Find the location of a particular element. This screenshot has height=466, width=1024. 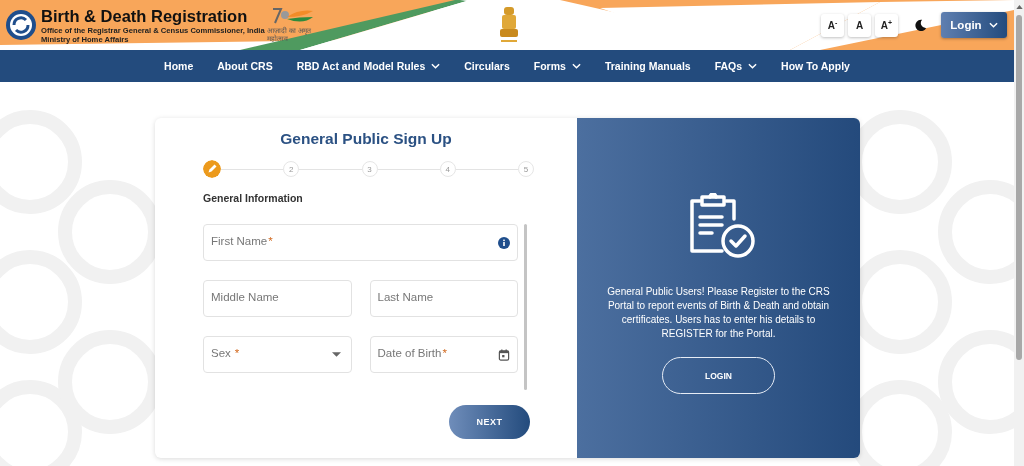

nav-item: Circulars is located at coordinates (487, 66).